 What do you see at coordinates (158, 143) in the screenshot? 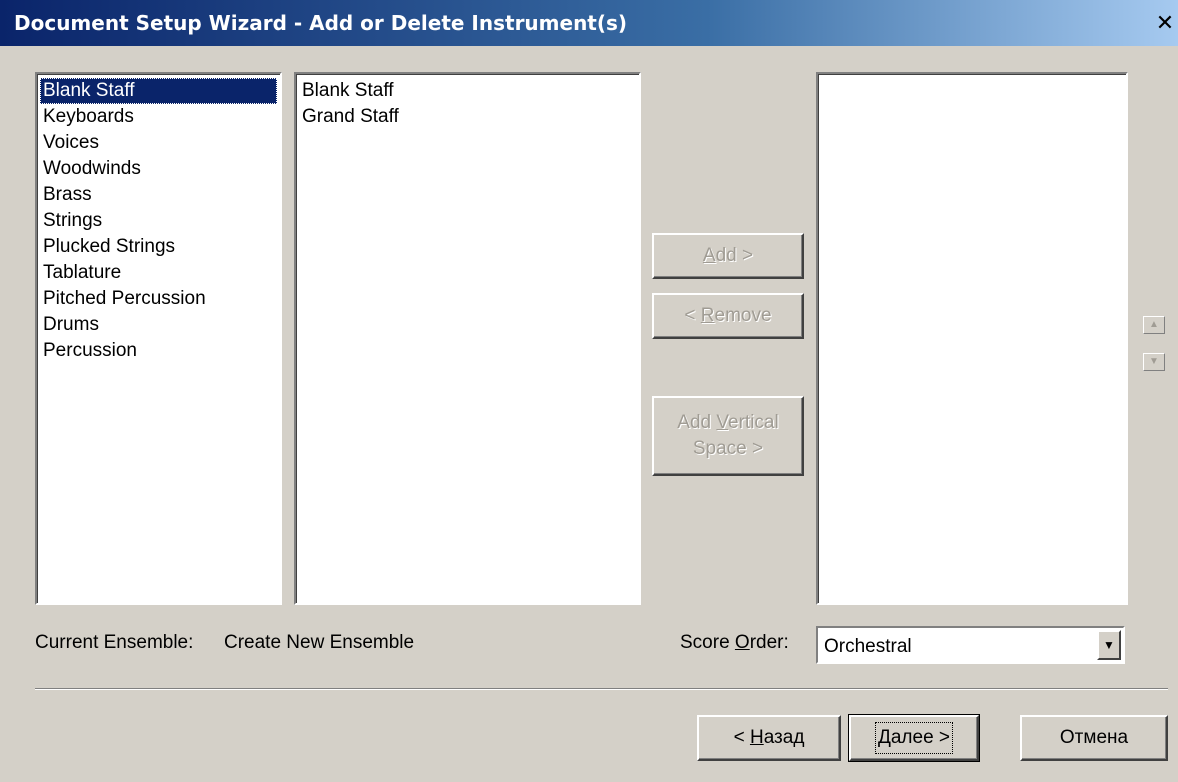
I see `category-item: Voices` at bounding box center [158, 143].